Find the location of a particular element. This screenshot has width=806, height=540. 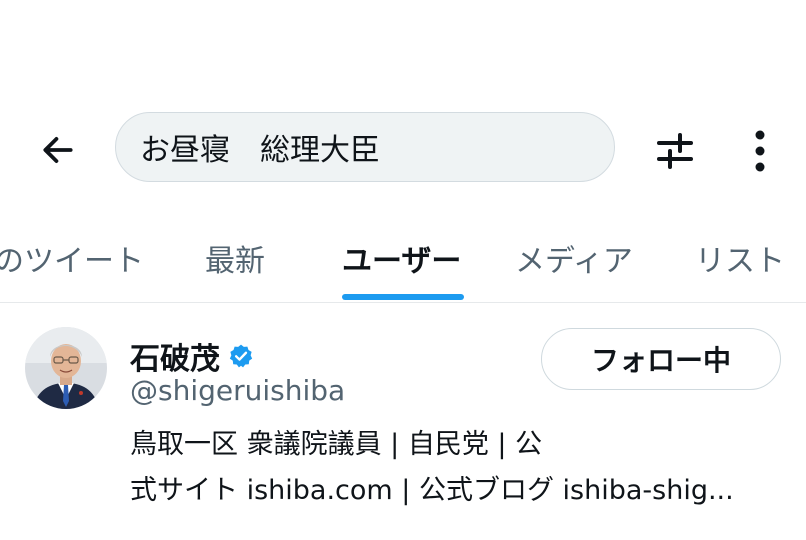

tab-latest: 最新 is located at coordinates (240, 260).